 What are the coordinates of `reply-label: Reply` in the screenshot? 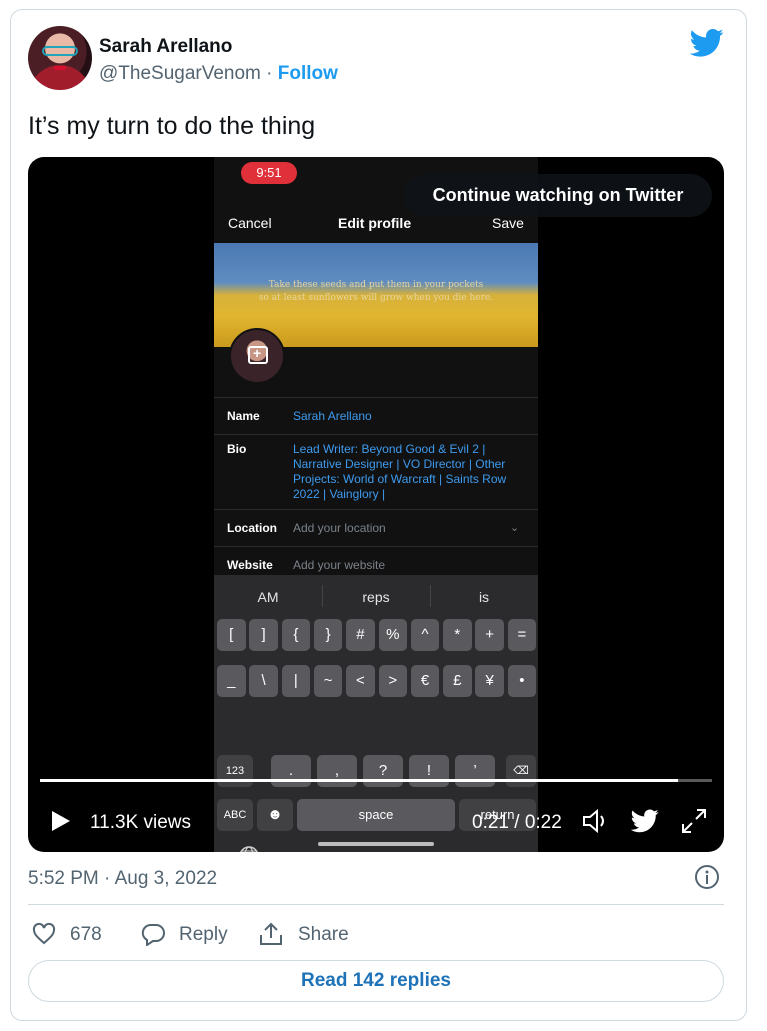 It's located at (203, 934).